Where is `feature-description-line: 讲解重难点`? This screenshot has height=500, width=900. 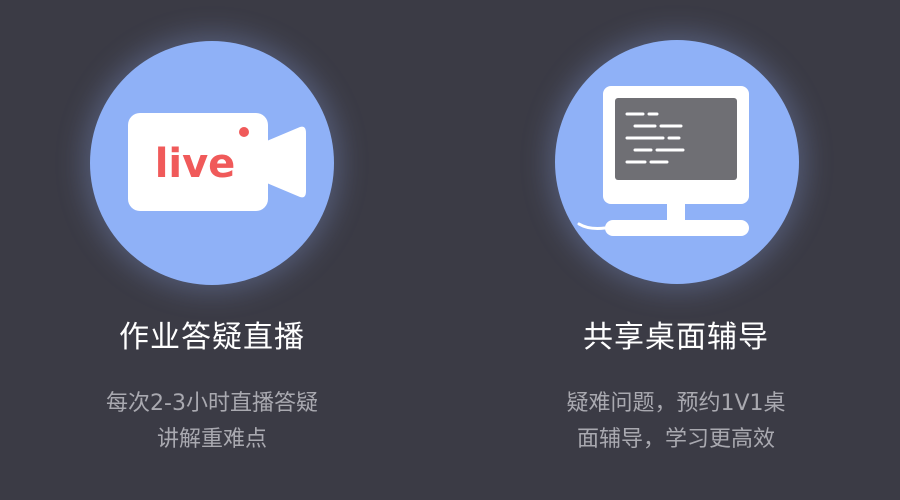 feature-description-line: 讲解重难点 is located at coordinates (211, 439).